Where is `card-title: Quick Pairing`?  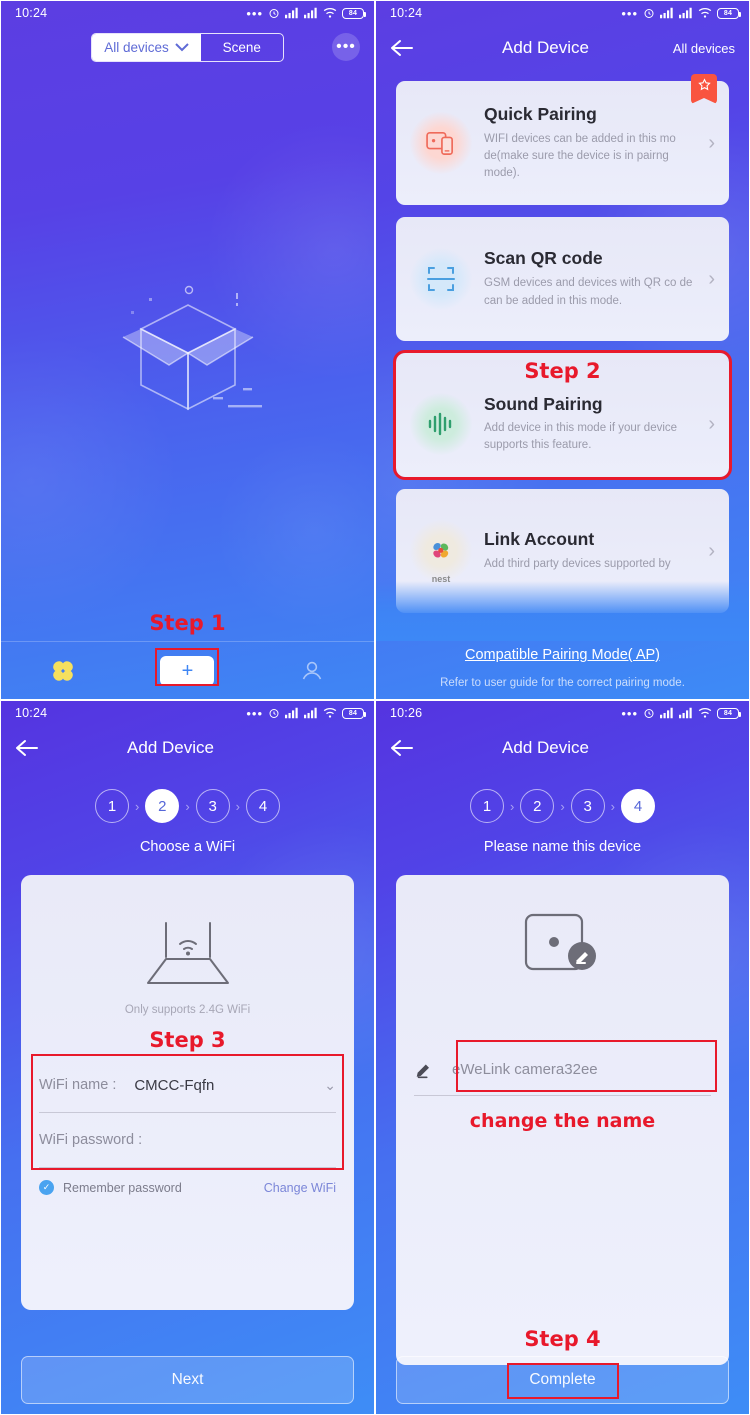
card-title: Quick Pairing is located at coordinates (540, 113).